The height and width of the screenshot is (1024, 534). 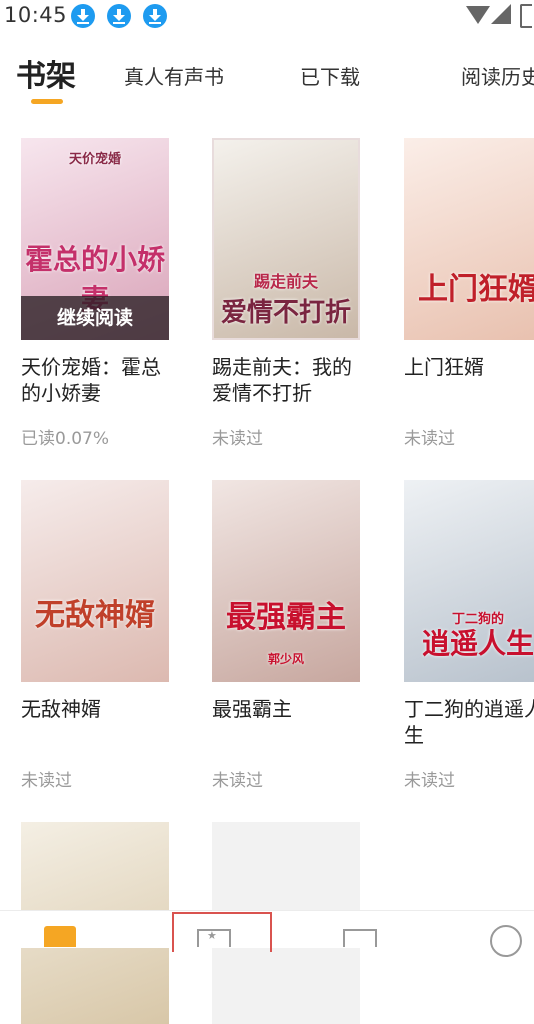 What do you see at coordinates (95, 318) in the screenshot?
I see `continue-reading-label: 继续阅读` at bounding box center [95, 318].